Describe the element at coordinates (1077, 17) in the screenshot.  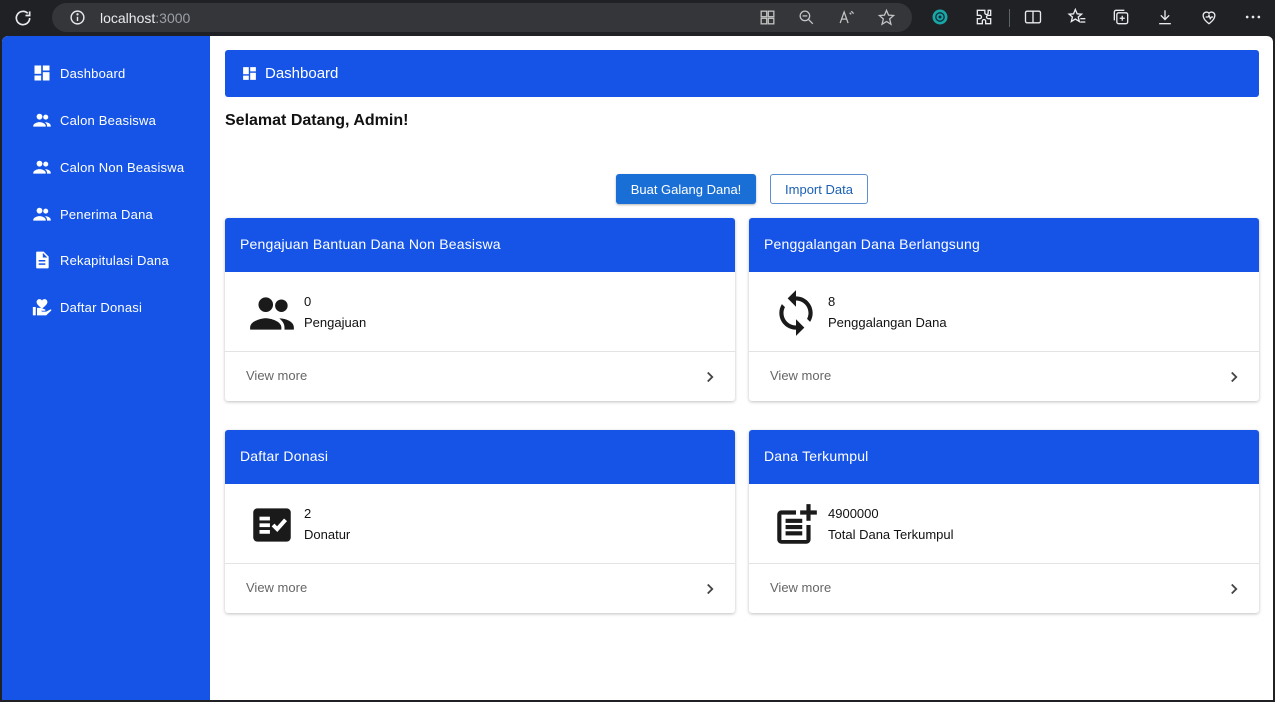
I see `favorites-icon` at that location.